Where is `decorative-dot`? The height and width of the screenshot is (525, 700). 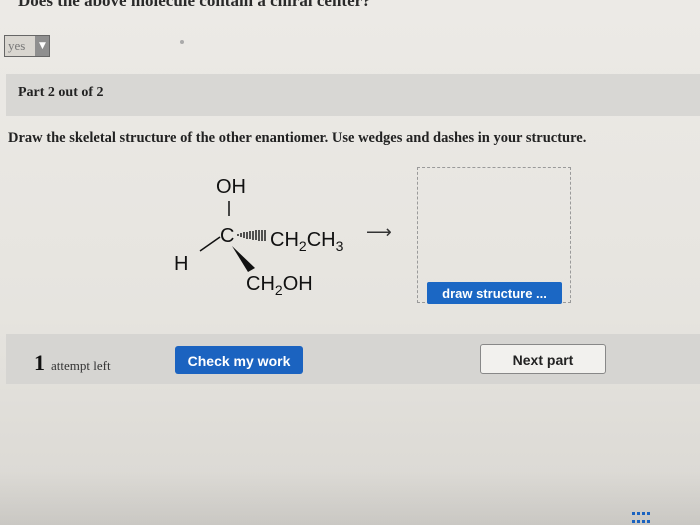
decorative-dot is located at coordinates (182, 42).